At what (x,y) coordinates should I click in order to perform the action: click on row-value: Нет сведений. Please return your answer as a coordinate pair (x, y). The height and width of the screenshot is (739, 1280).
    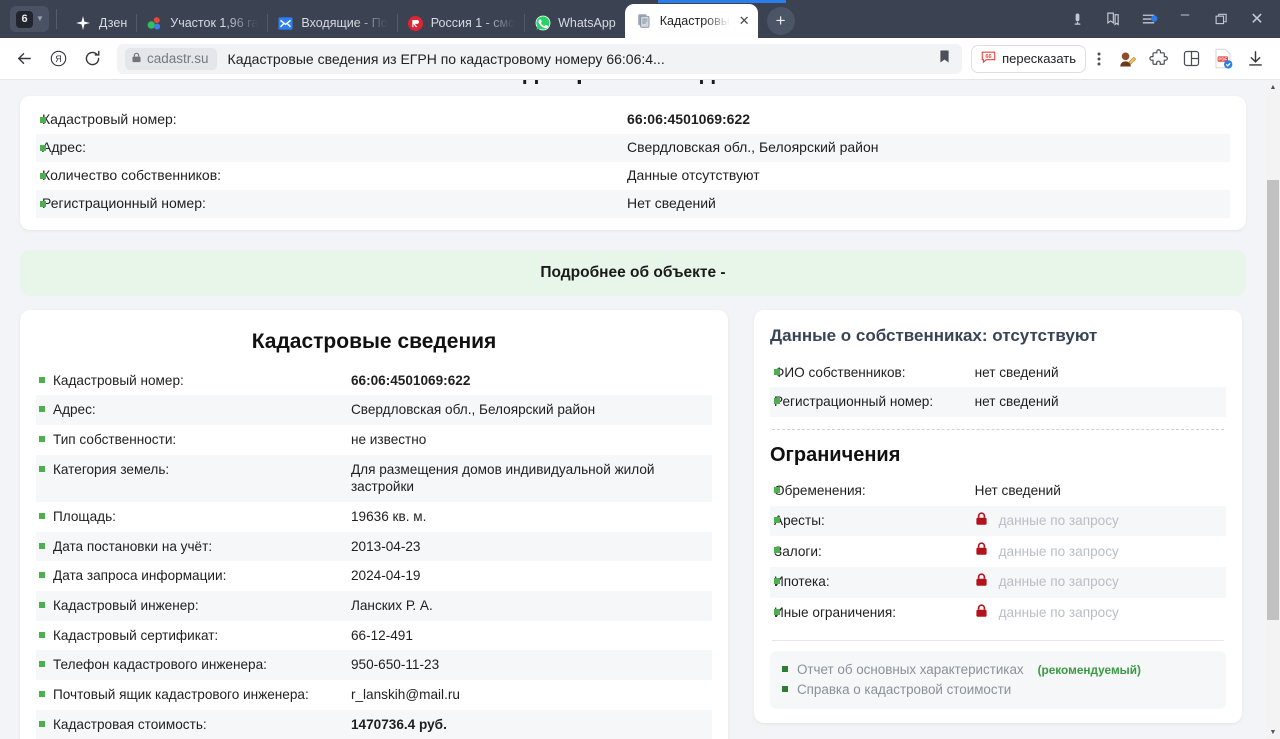
    Looking at the image, I should click on (1017, 490).